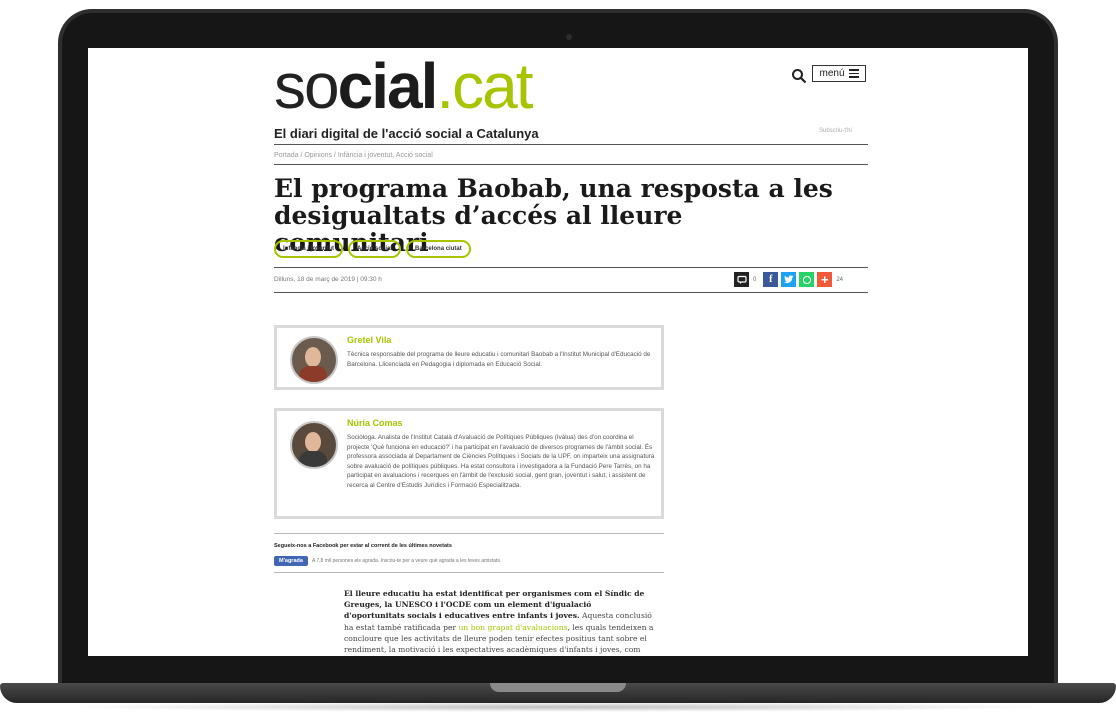  Describe the element at coordinates (369, 340) in the screenshot. I see `author-name: Gretel Vila` at that location.